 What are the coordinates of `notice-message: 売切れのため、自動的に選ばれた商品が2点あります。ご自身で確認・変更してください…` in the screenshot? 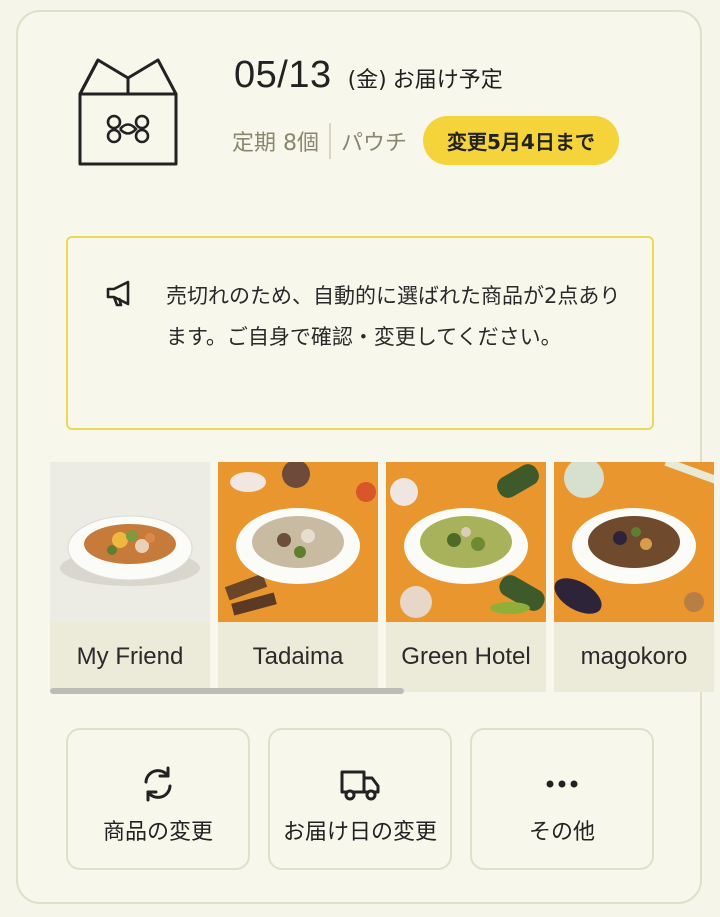 It's located at (393, 316).